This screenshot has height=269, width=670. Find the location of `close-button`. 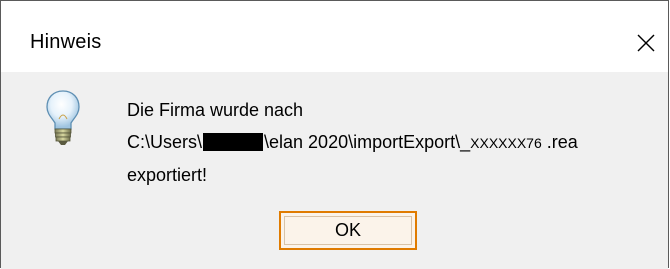

close-button is located at coordinates (646, 43).